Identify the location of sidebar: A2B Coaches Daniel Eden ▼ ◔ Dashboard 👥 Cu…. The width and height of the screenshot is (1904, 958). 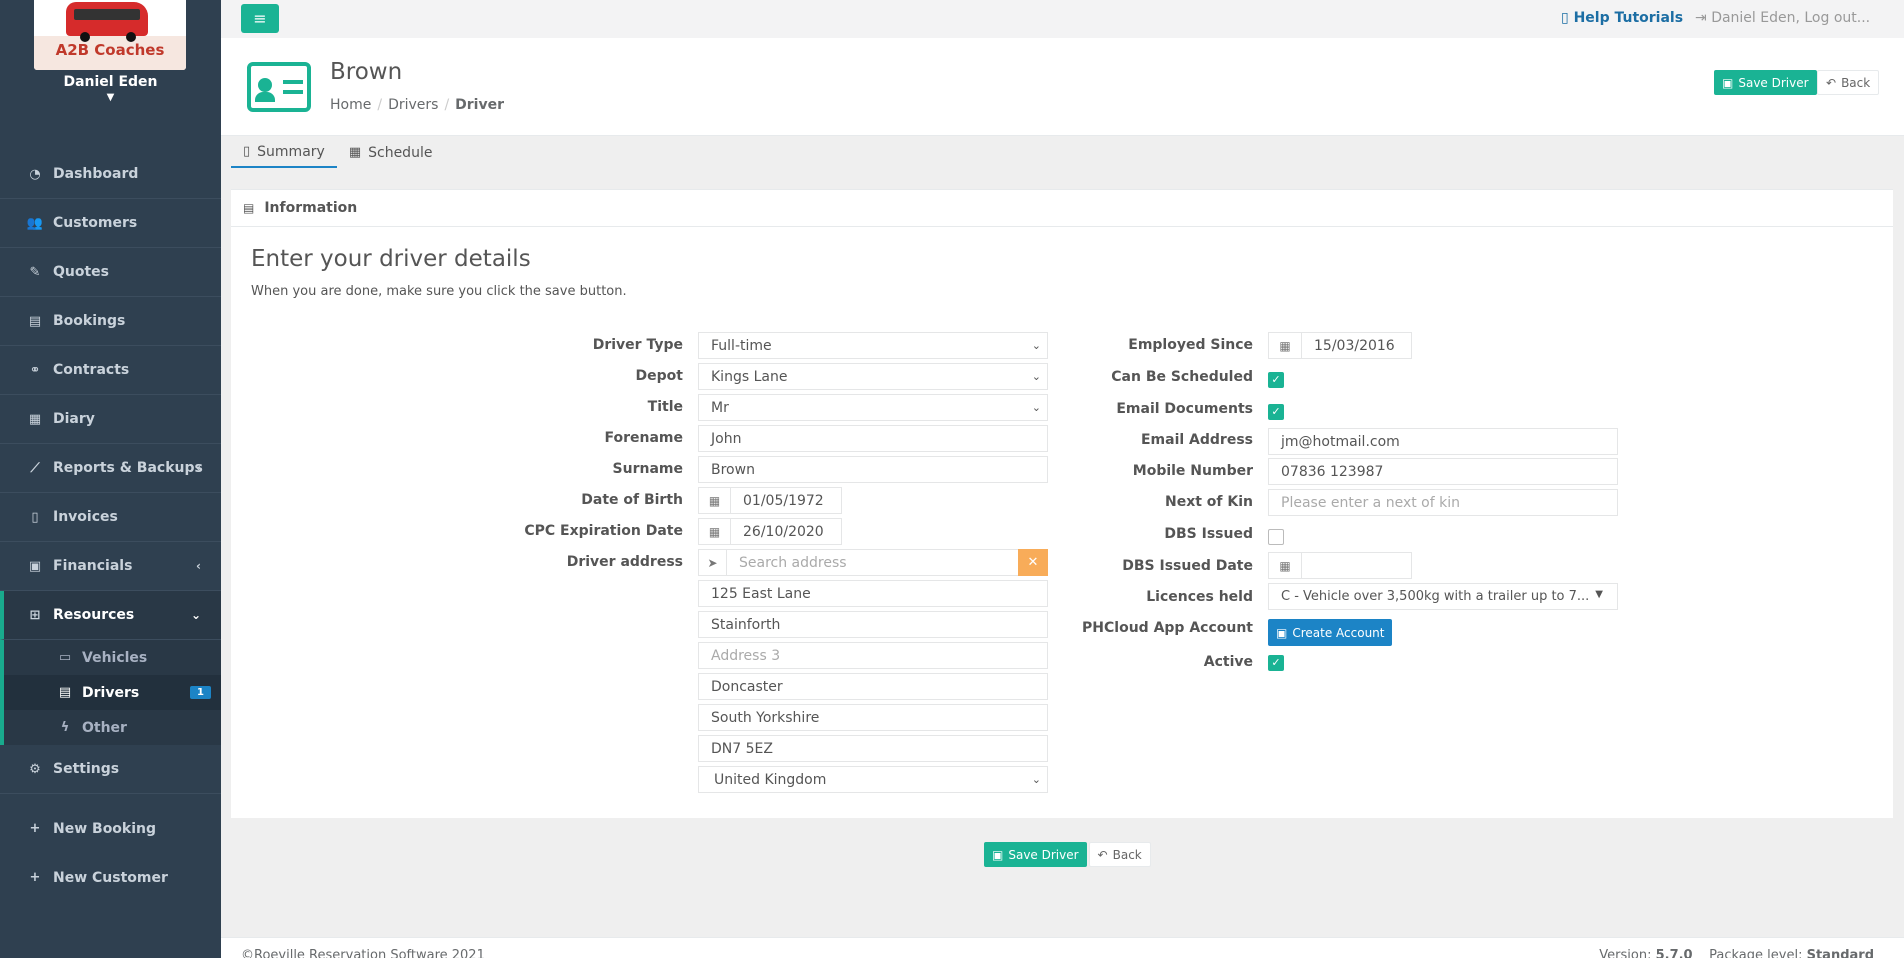
(110, 479).